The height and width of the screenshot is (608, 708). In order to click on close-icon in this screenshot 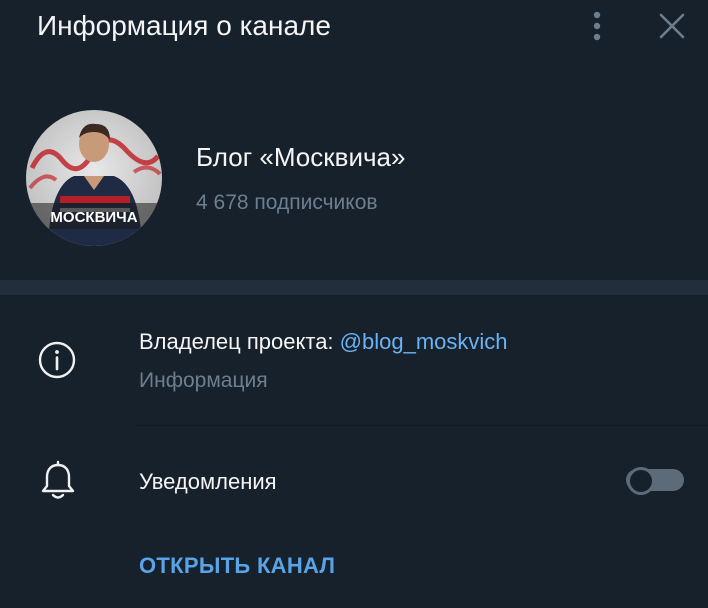, I will do `click(672, 26)`.